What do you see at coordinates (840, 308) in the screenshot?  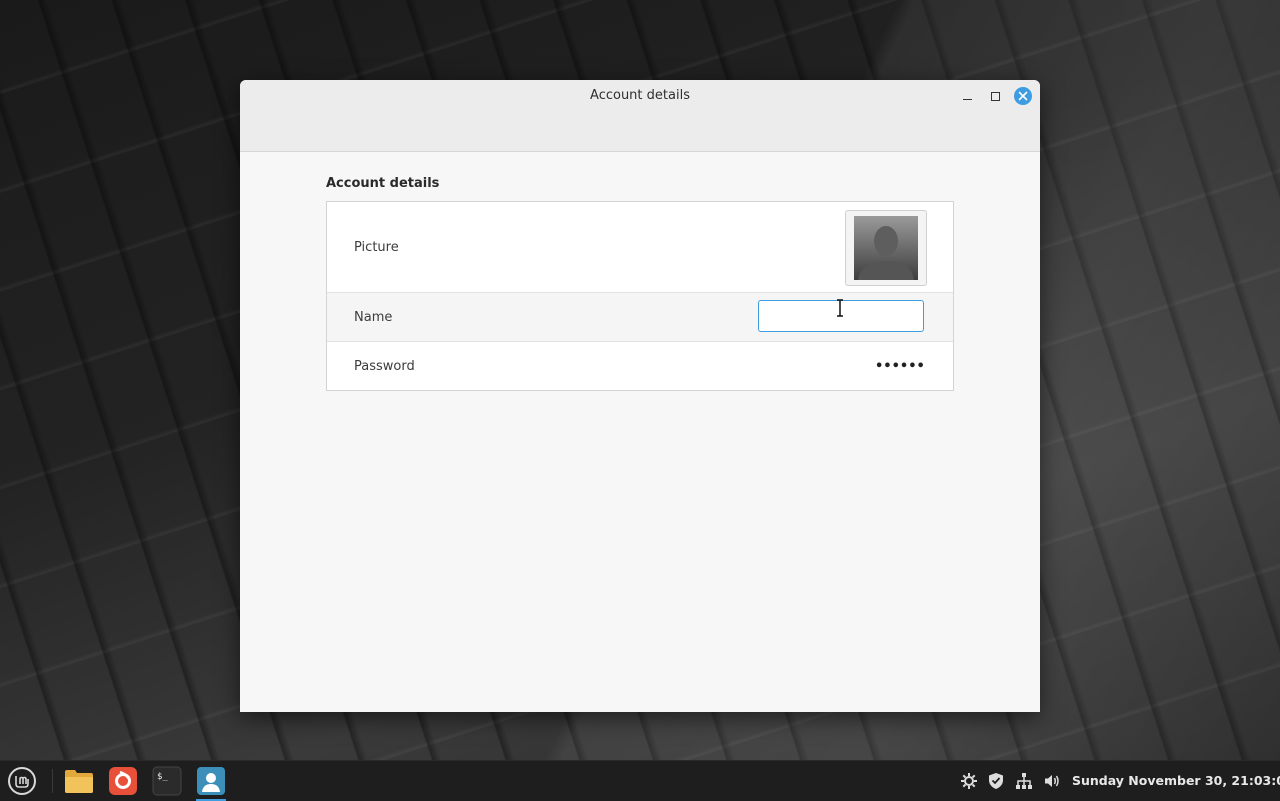 I see `text-cursor-icon` at bounding box center [840, 308].